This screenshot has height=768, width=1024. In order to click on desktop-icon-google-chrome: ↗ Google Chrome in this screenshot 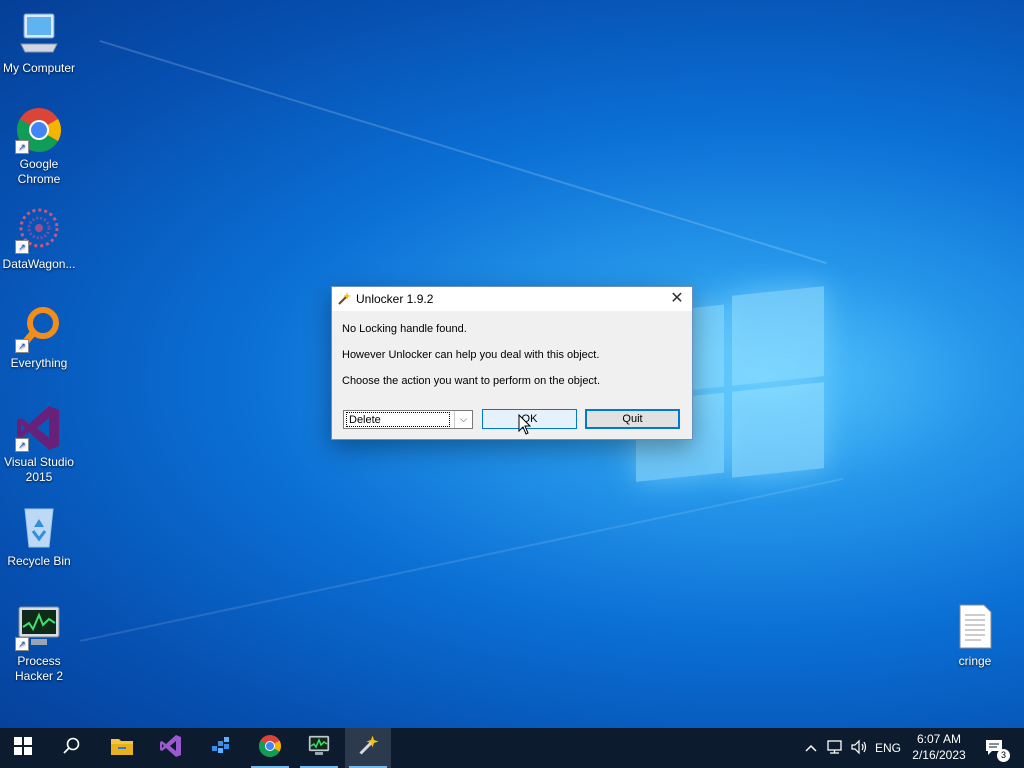, I will do `click(39, 146)`.